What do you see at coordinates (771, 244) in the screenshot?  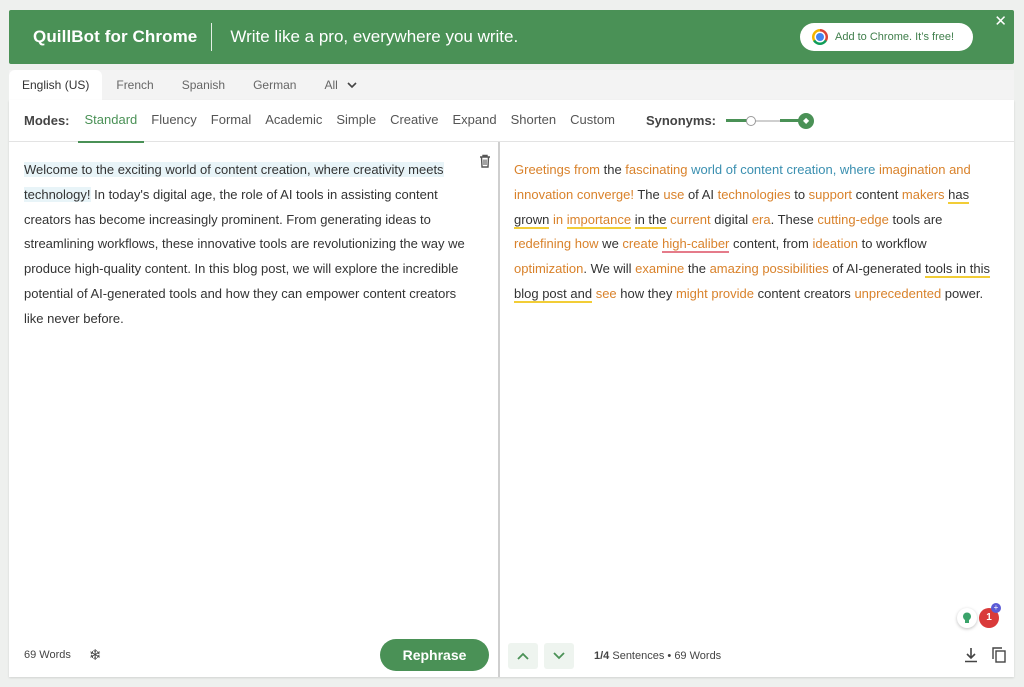 I see `output-segment: content, from` at bounding box center [771, 244].